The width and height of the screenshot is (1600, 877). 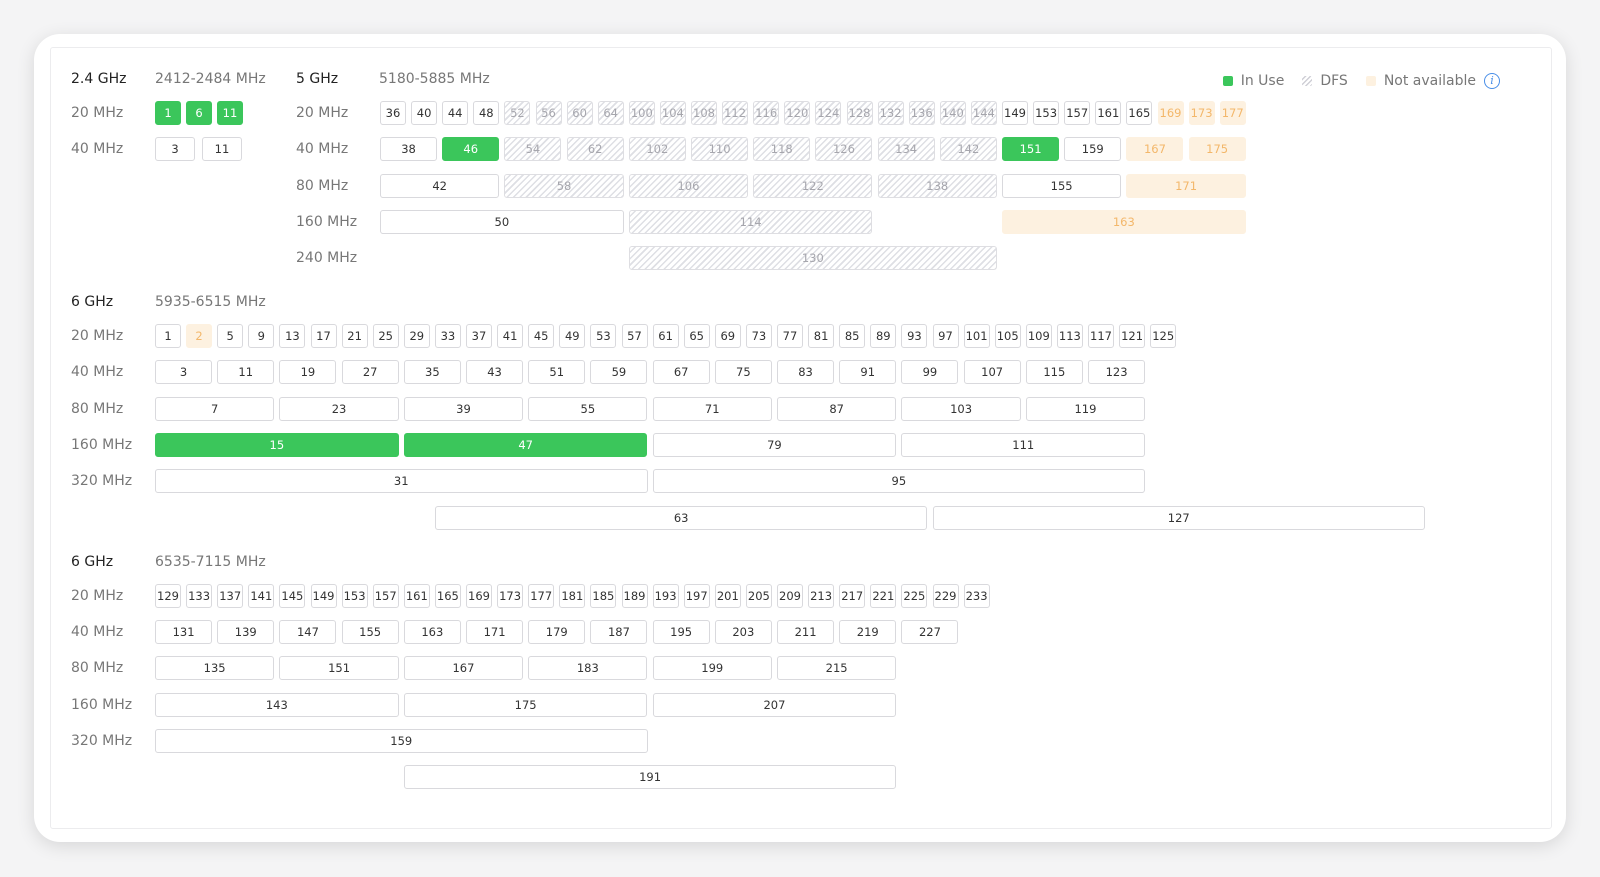 I want to click on channel-chip: 67, so click(x=681, y=372).